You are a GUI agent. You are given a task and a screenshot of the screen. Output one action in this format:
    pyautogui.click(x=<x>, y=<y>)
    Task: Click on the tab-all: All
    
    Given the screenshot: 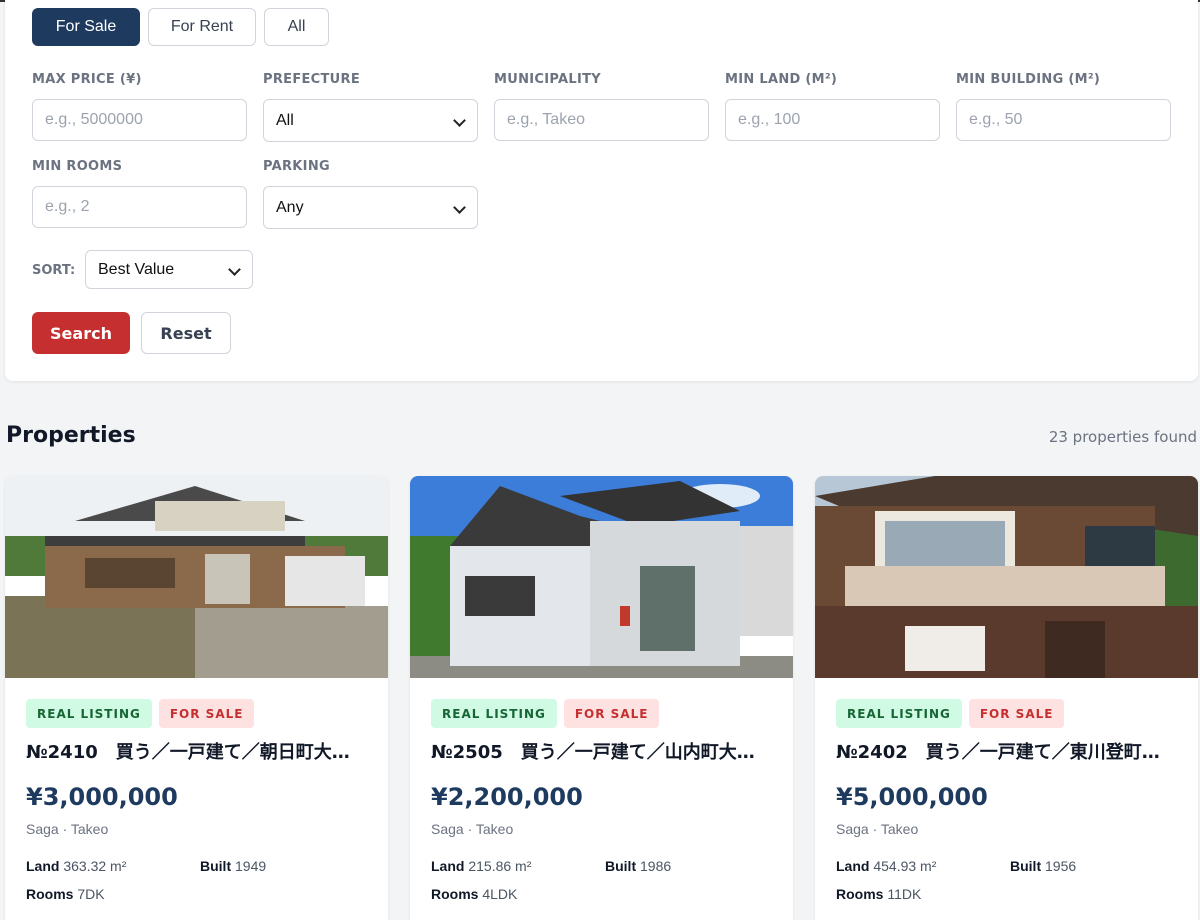 What is the action you would take?
    pyautogui.click(x=296, y=27)
    